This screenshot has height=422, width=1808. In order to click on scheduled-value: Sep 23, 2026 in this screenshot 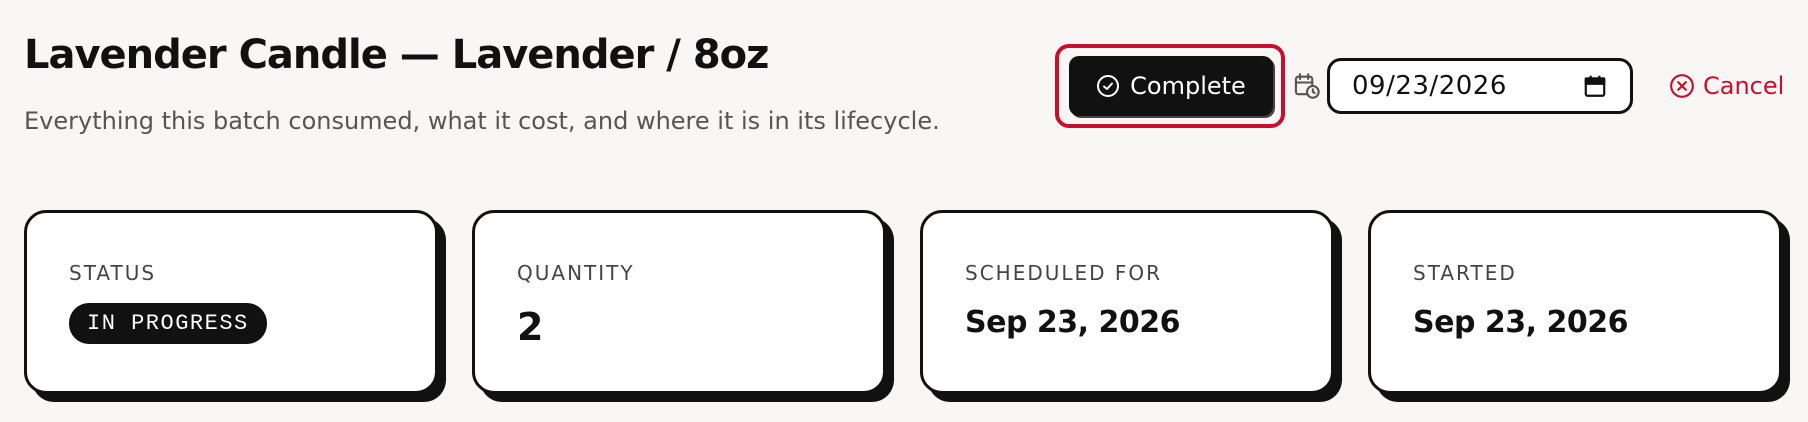, I will do `click(1072, 322)`.